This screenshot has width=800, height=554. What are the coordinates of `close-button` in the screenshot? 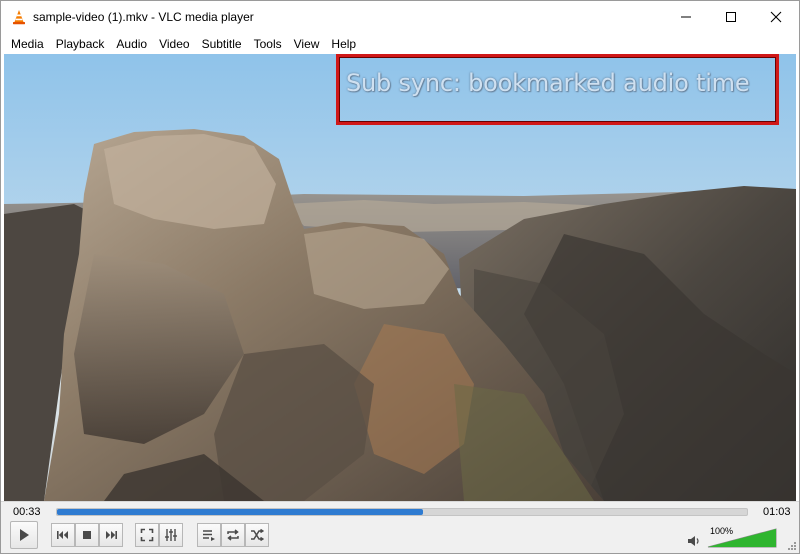 It's located at (776, 17).